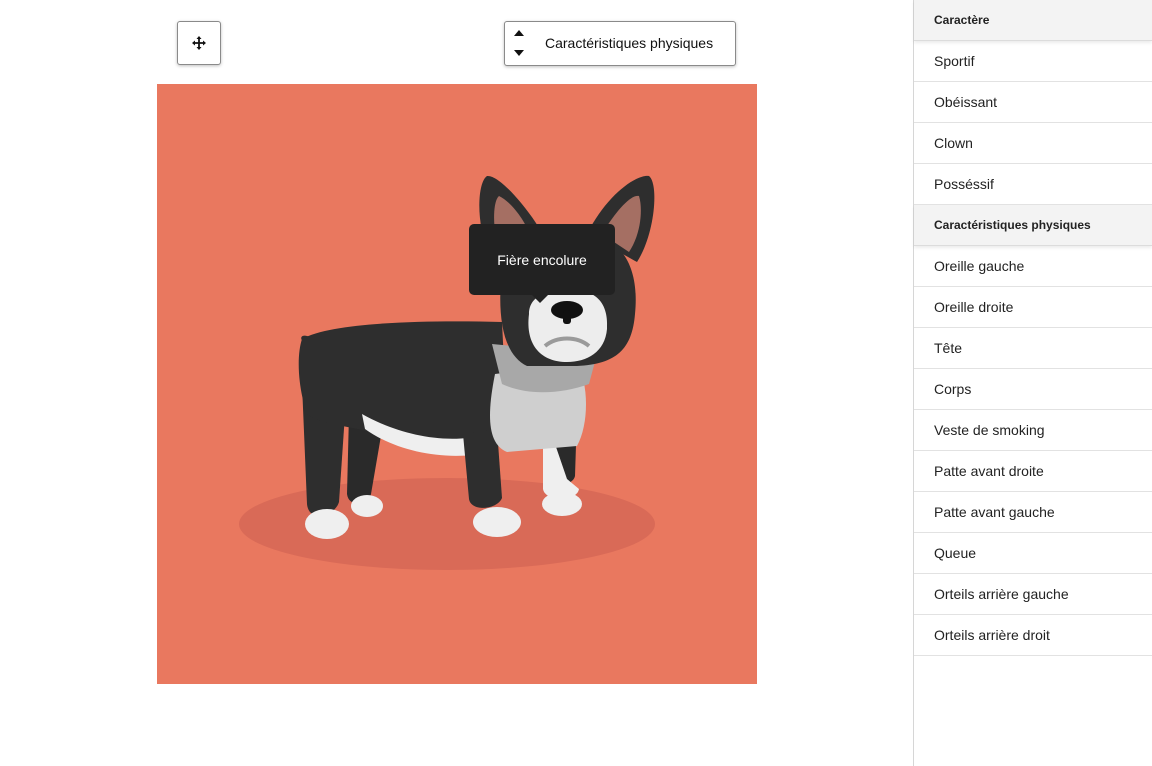  Describe the element at coordinates (367, 506) in the screenshot. I see `back-right-paw` at that location.